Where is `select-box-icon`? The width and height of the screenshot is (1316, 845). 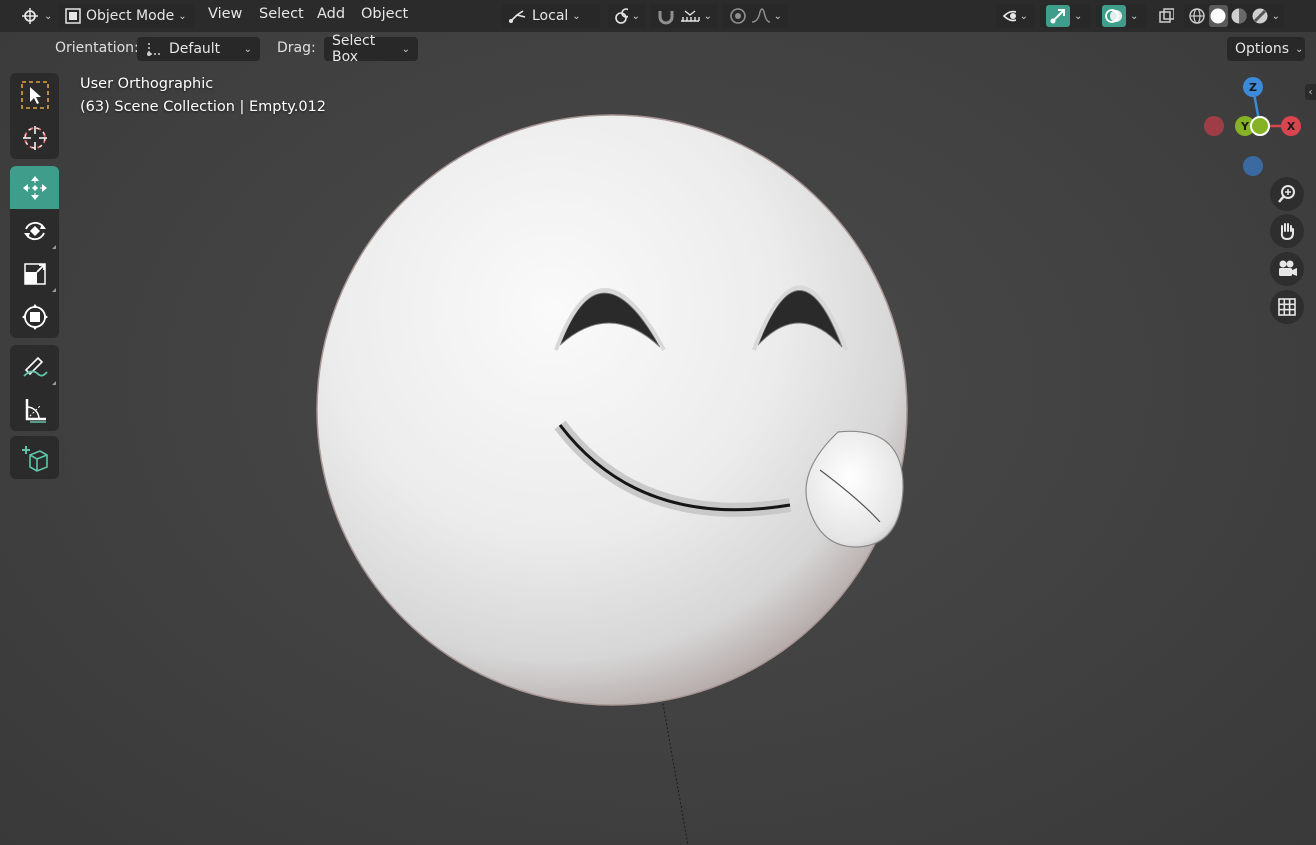 select-box-icon is located at coordinates (34, 94).